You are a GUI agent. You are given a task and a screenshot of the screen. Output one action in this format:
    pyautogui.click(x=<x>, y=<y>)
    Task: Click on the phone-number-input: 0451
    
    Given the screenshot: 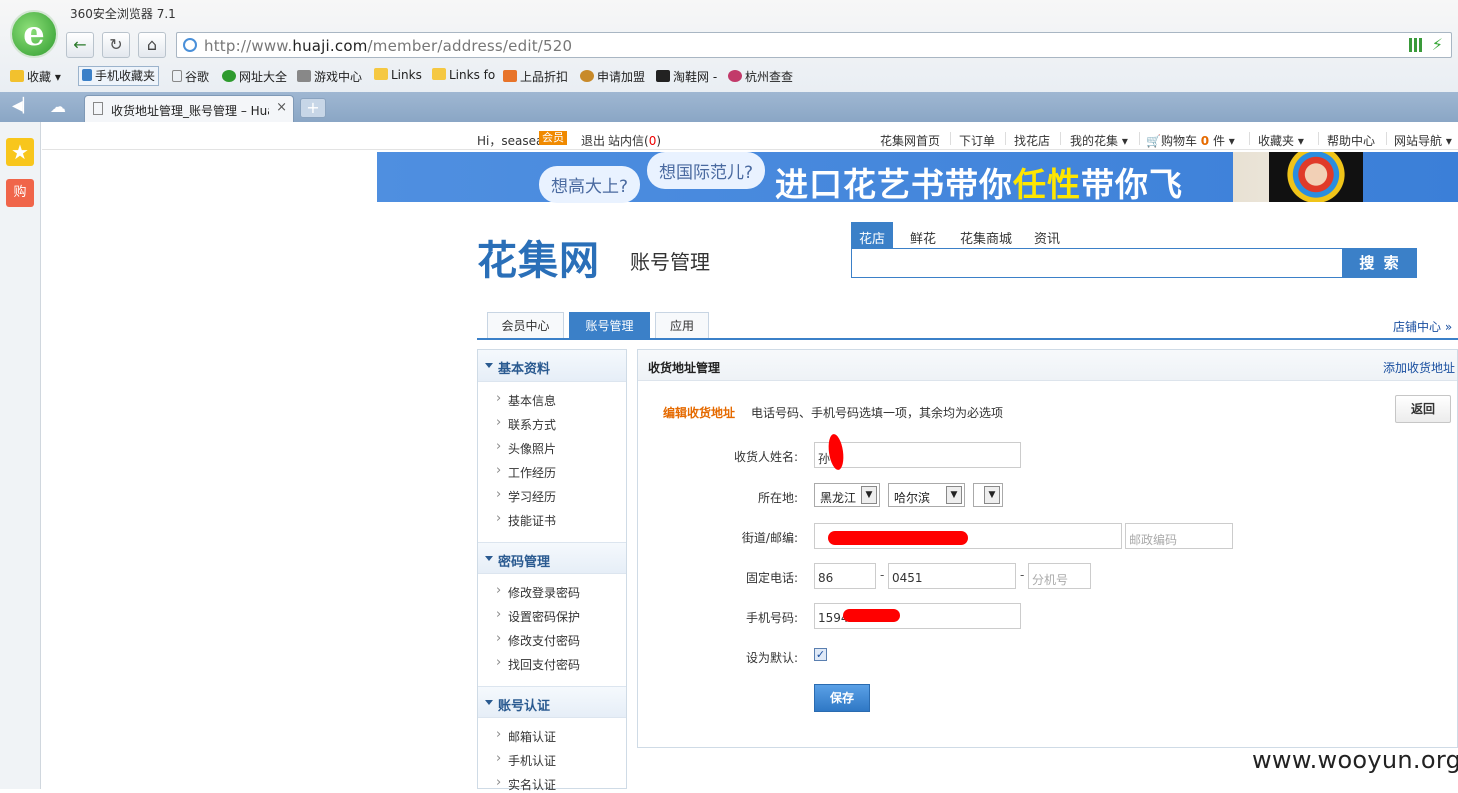 What is the action you would take?
    pyautogui.click(x=952, y=576)
    